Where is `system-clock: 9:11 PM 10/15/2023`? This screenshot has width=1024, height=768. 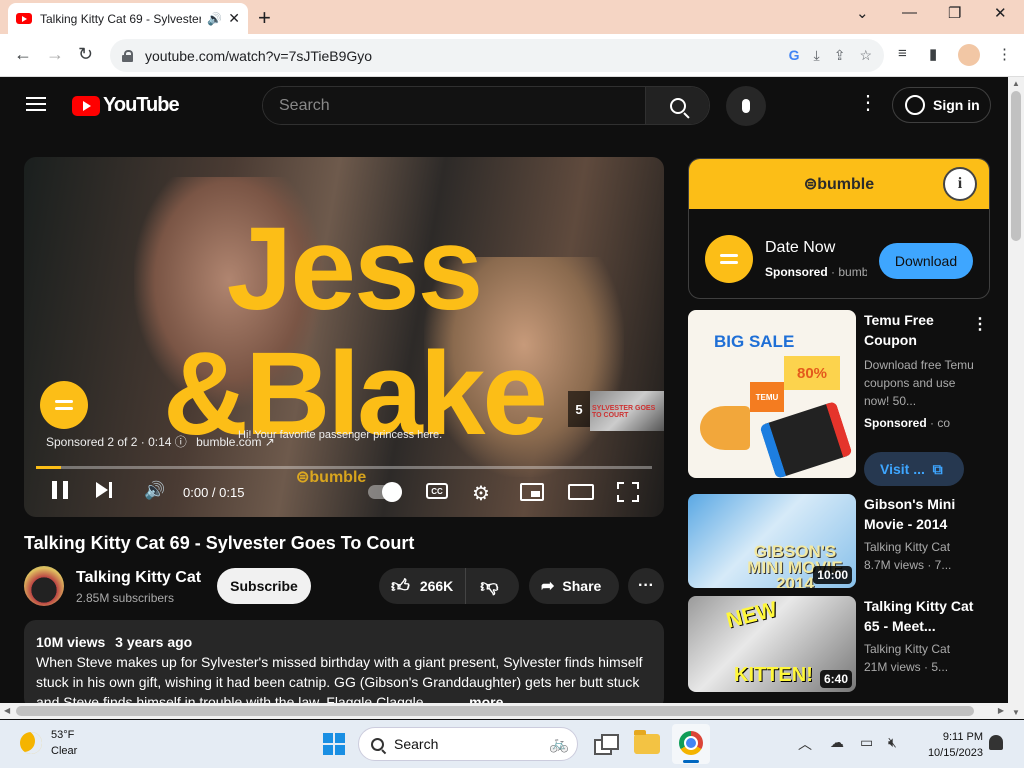
system-clock: 9:11 PM 10/15/2023 is located at coordinates (950, 745).